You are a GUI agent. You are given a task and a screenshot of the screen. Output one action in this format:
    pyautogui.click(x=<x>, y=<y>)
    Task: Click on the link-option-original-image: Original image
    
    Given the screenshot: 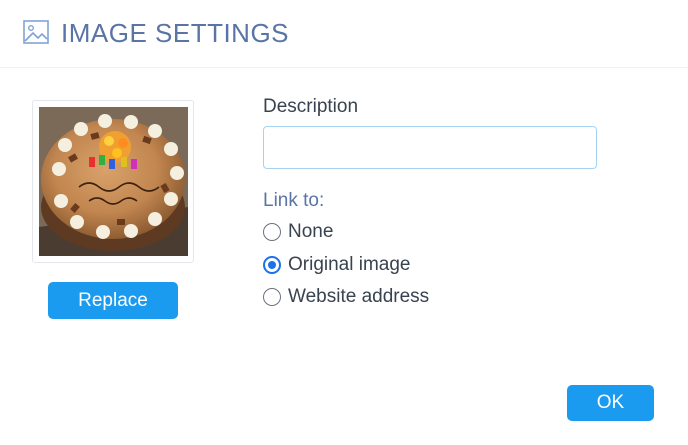 What is the action you would take?
    pyautogui.click(x=337, y=265)
    